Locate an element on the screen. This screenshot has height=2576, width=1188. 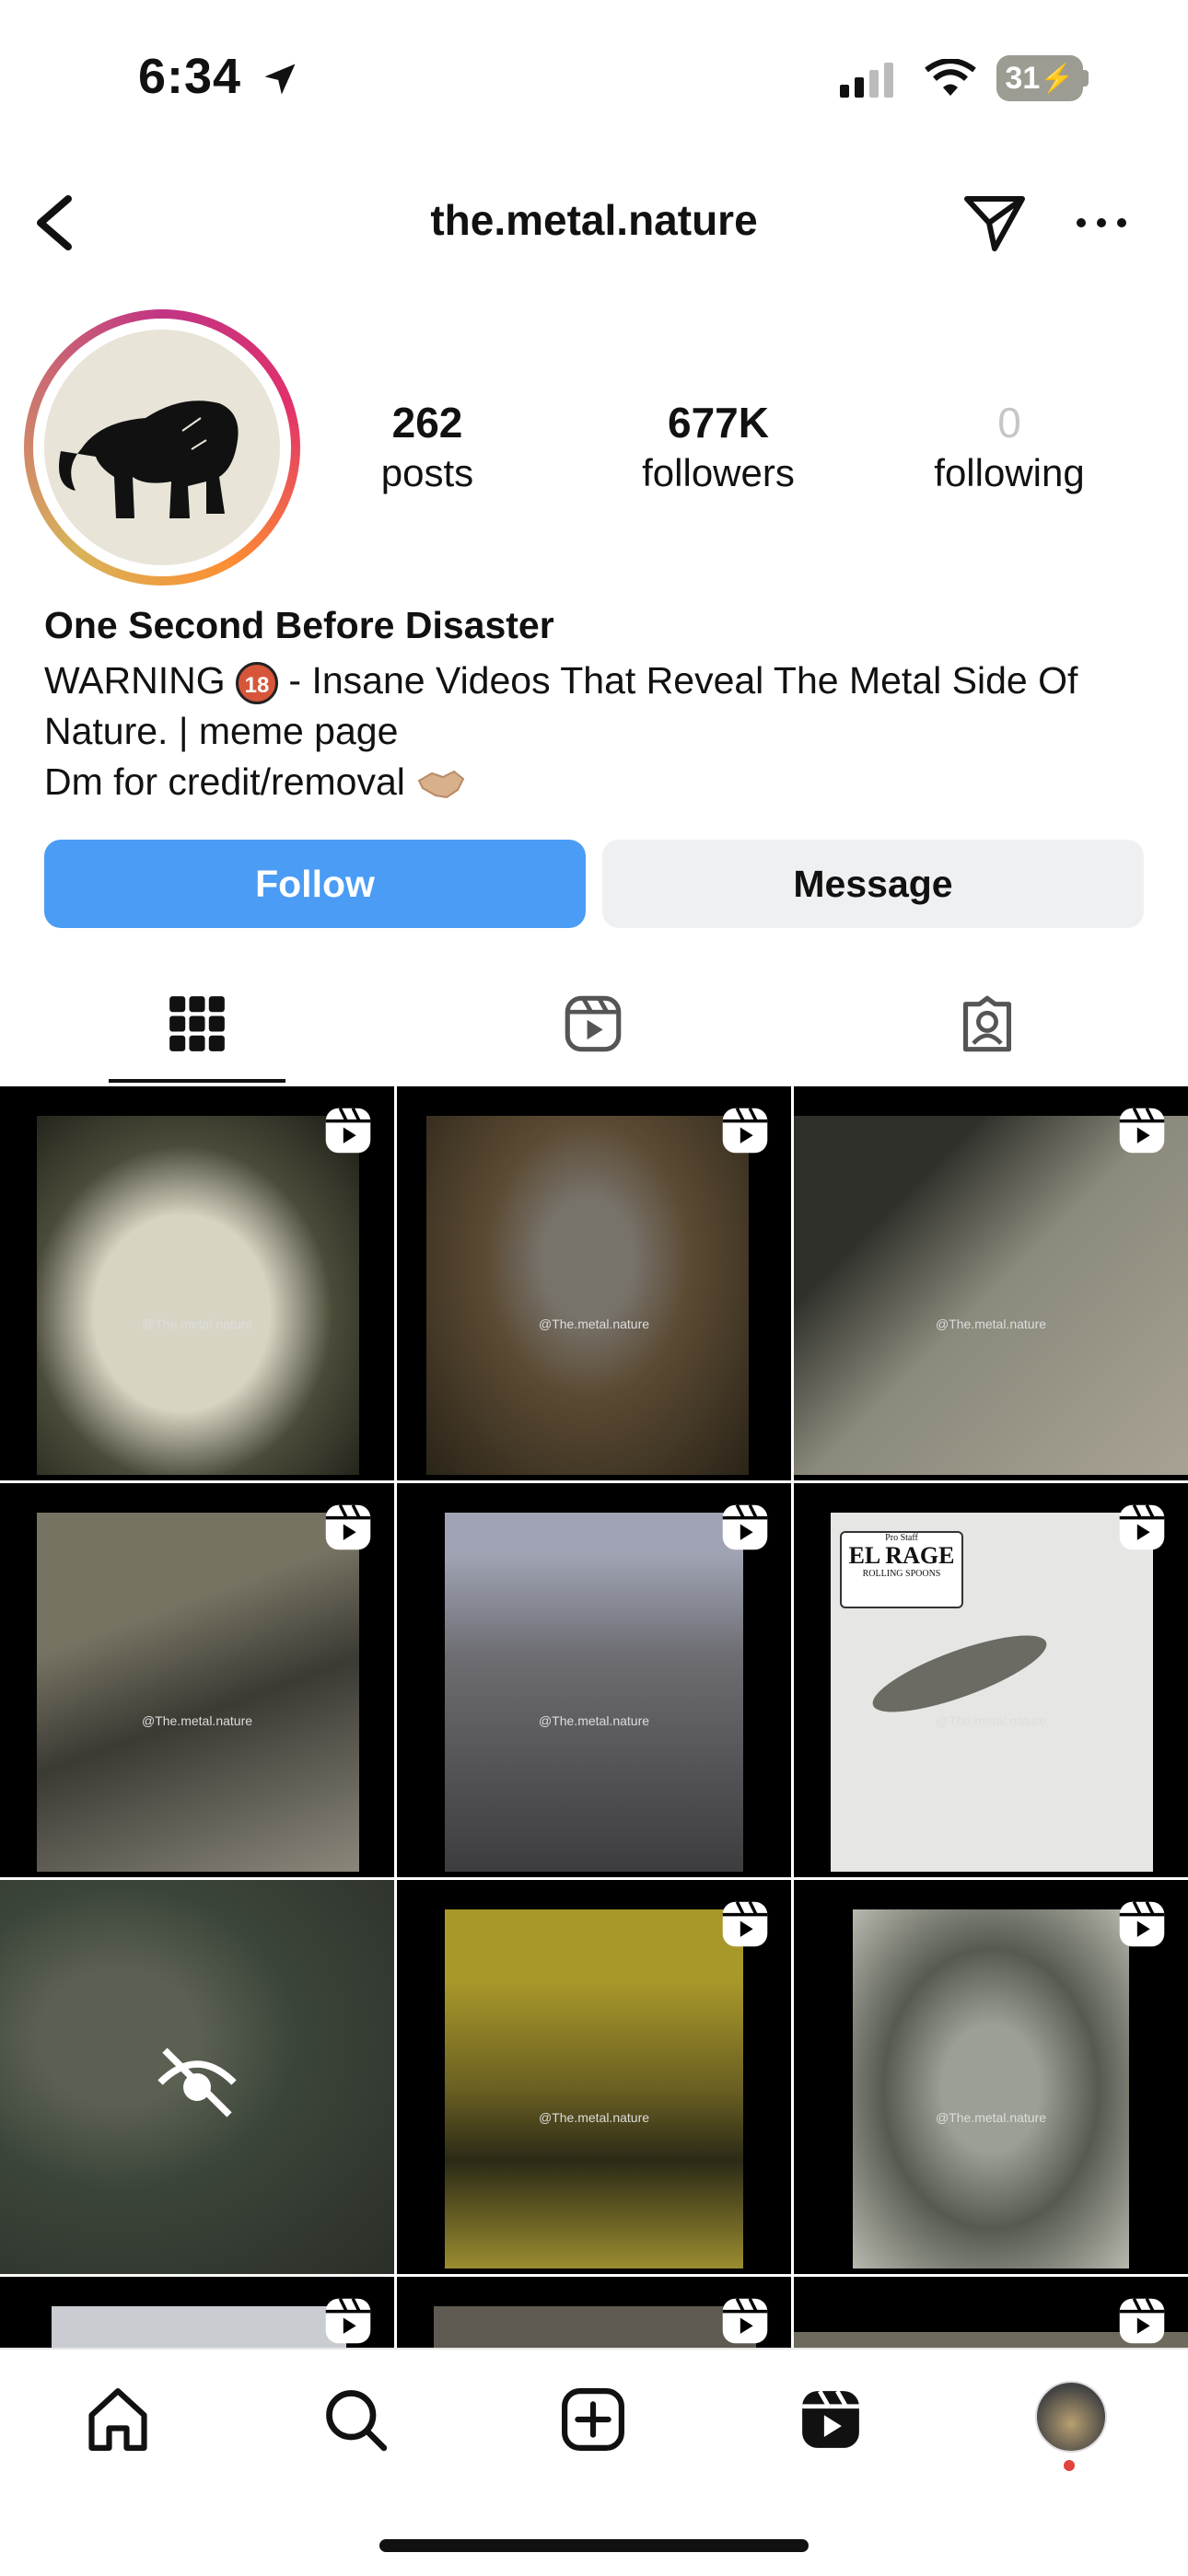
handshake-emoji-icon is located at coordinates (441, 784).